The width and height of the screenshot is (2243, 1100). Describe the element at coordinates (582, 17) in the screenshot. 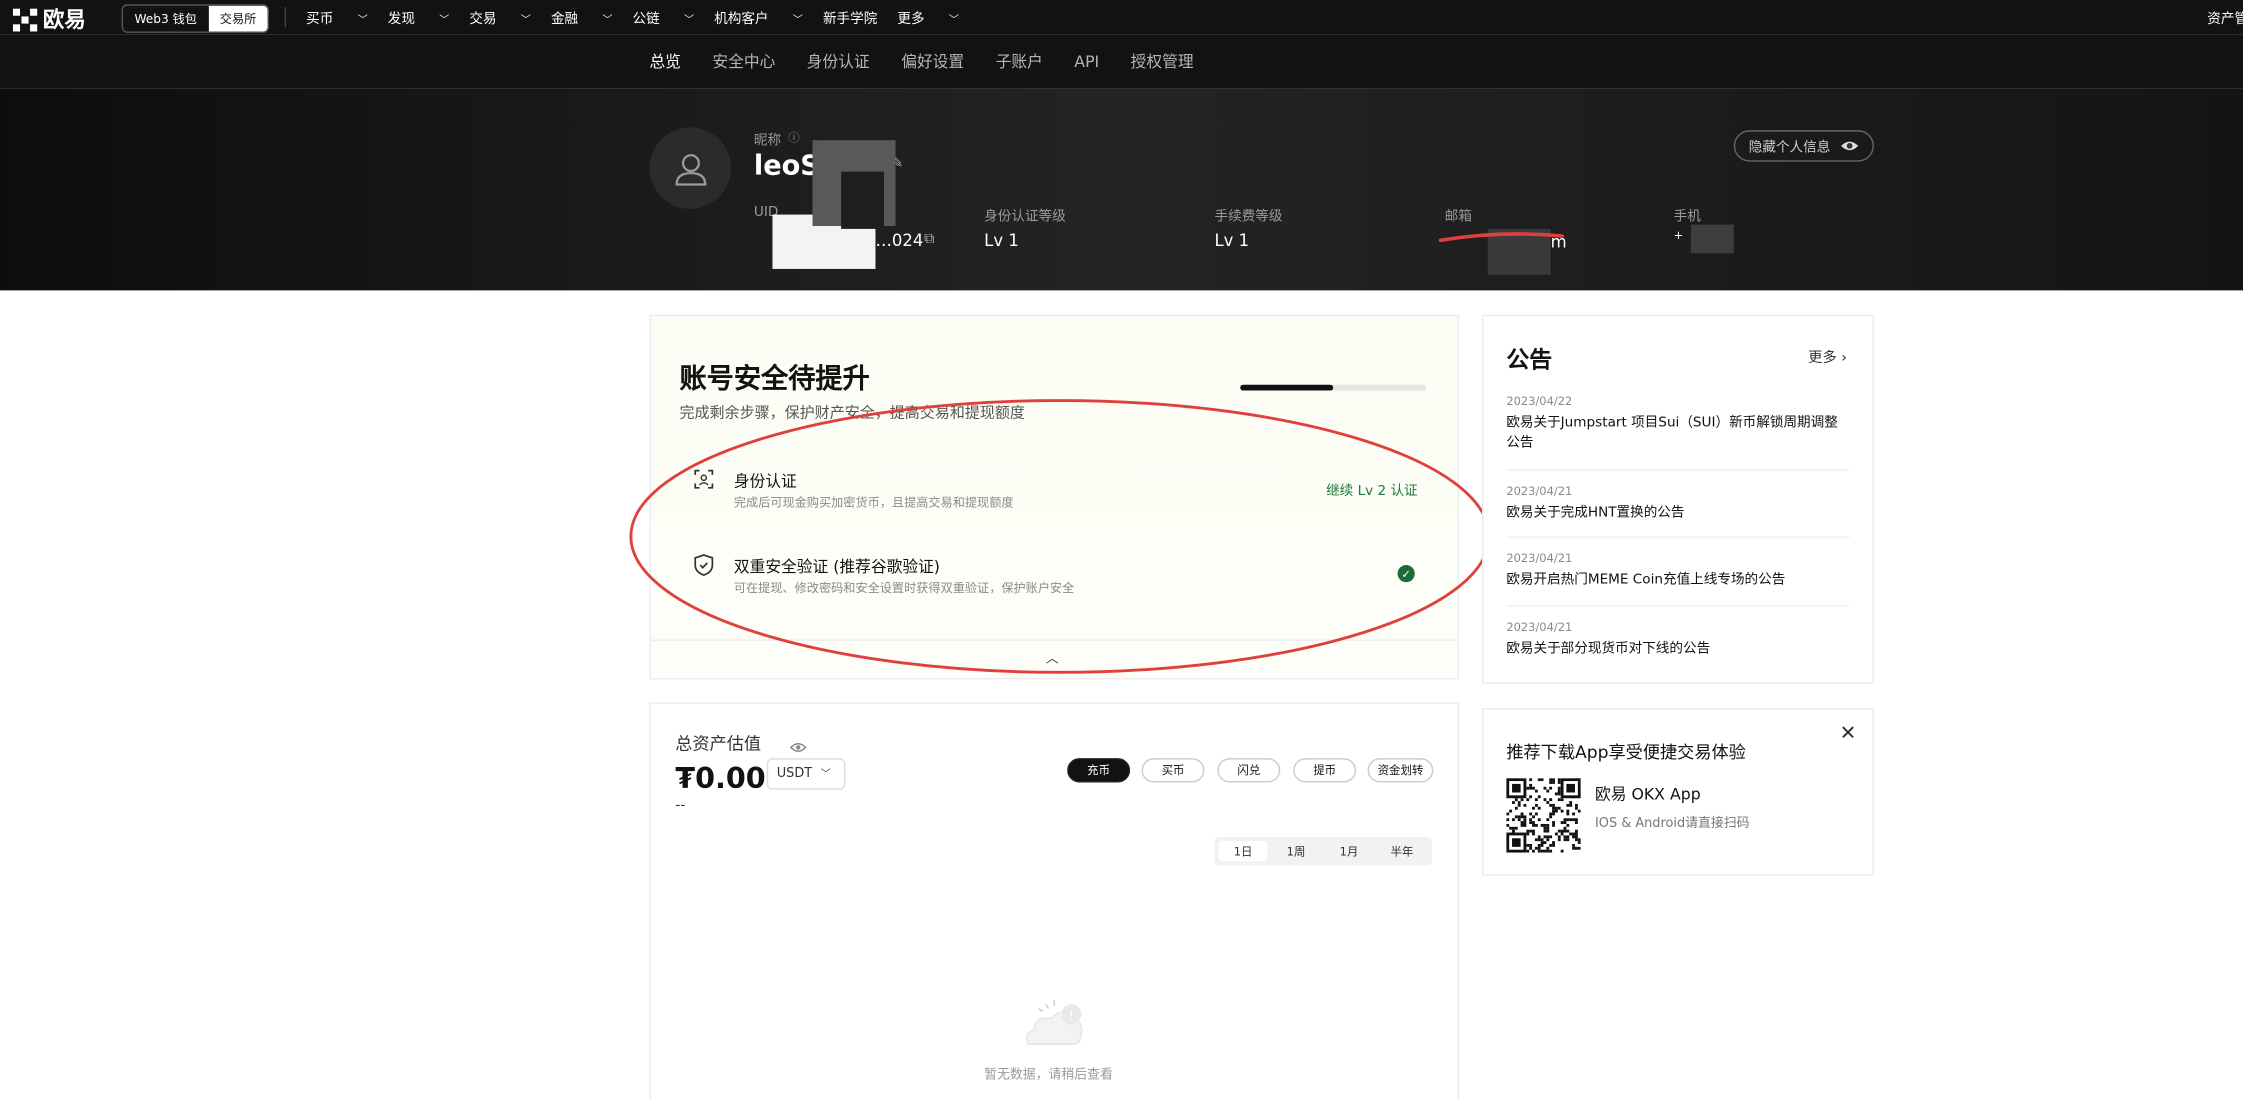

I see `menu-finance: 金融 ﹀` at that location.